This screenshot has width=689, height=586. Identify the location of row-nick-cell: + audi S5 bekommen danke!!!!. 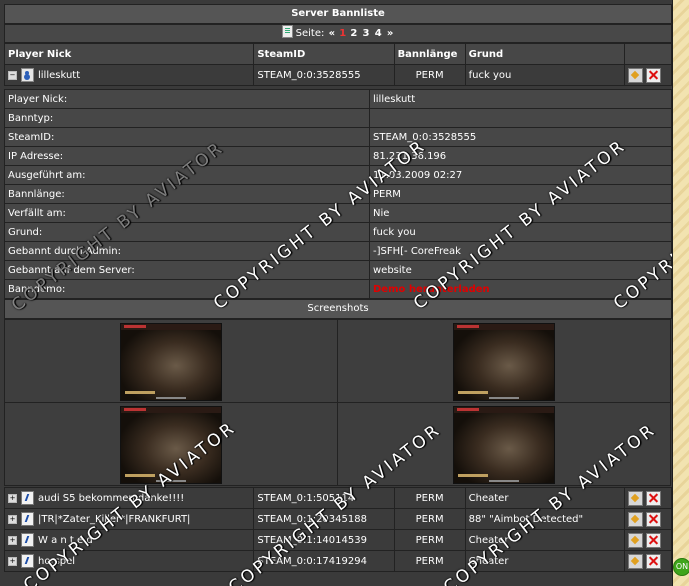
(129, 498).